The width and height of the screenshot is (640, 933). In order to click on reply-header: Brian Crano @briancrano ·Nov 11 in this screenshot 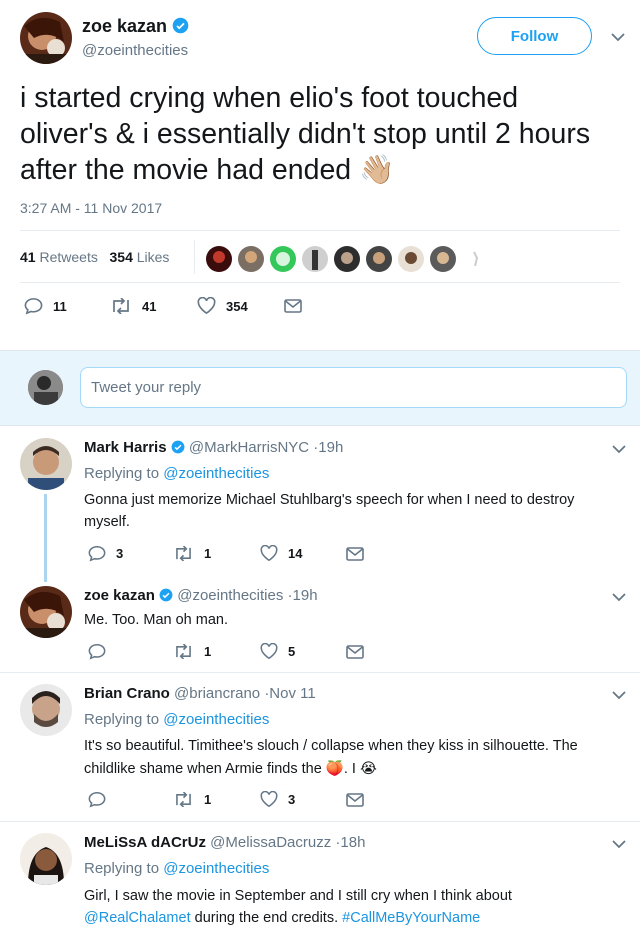, I will do `click(200, 693)`.